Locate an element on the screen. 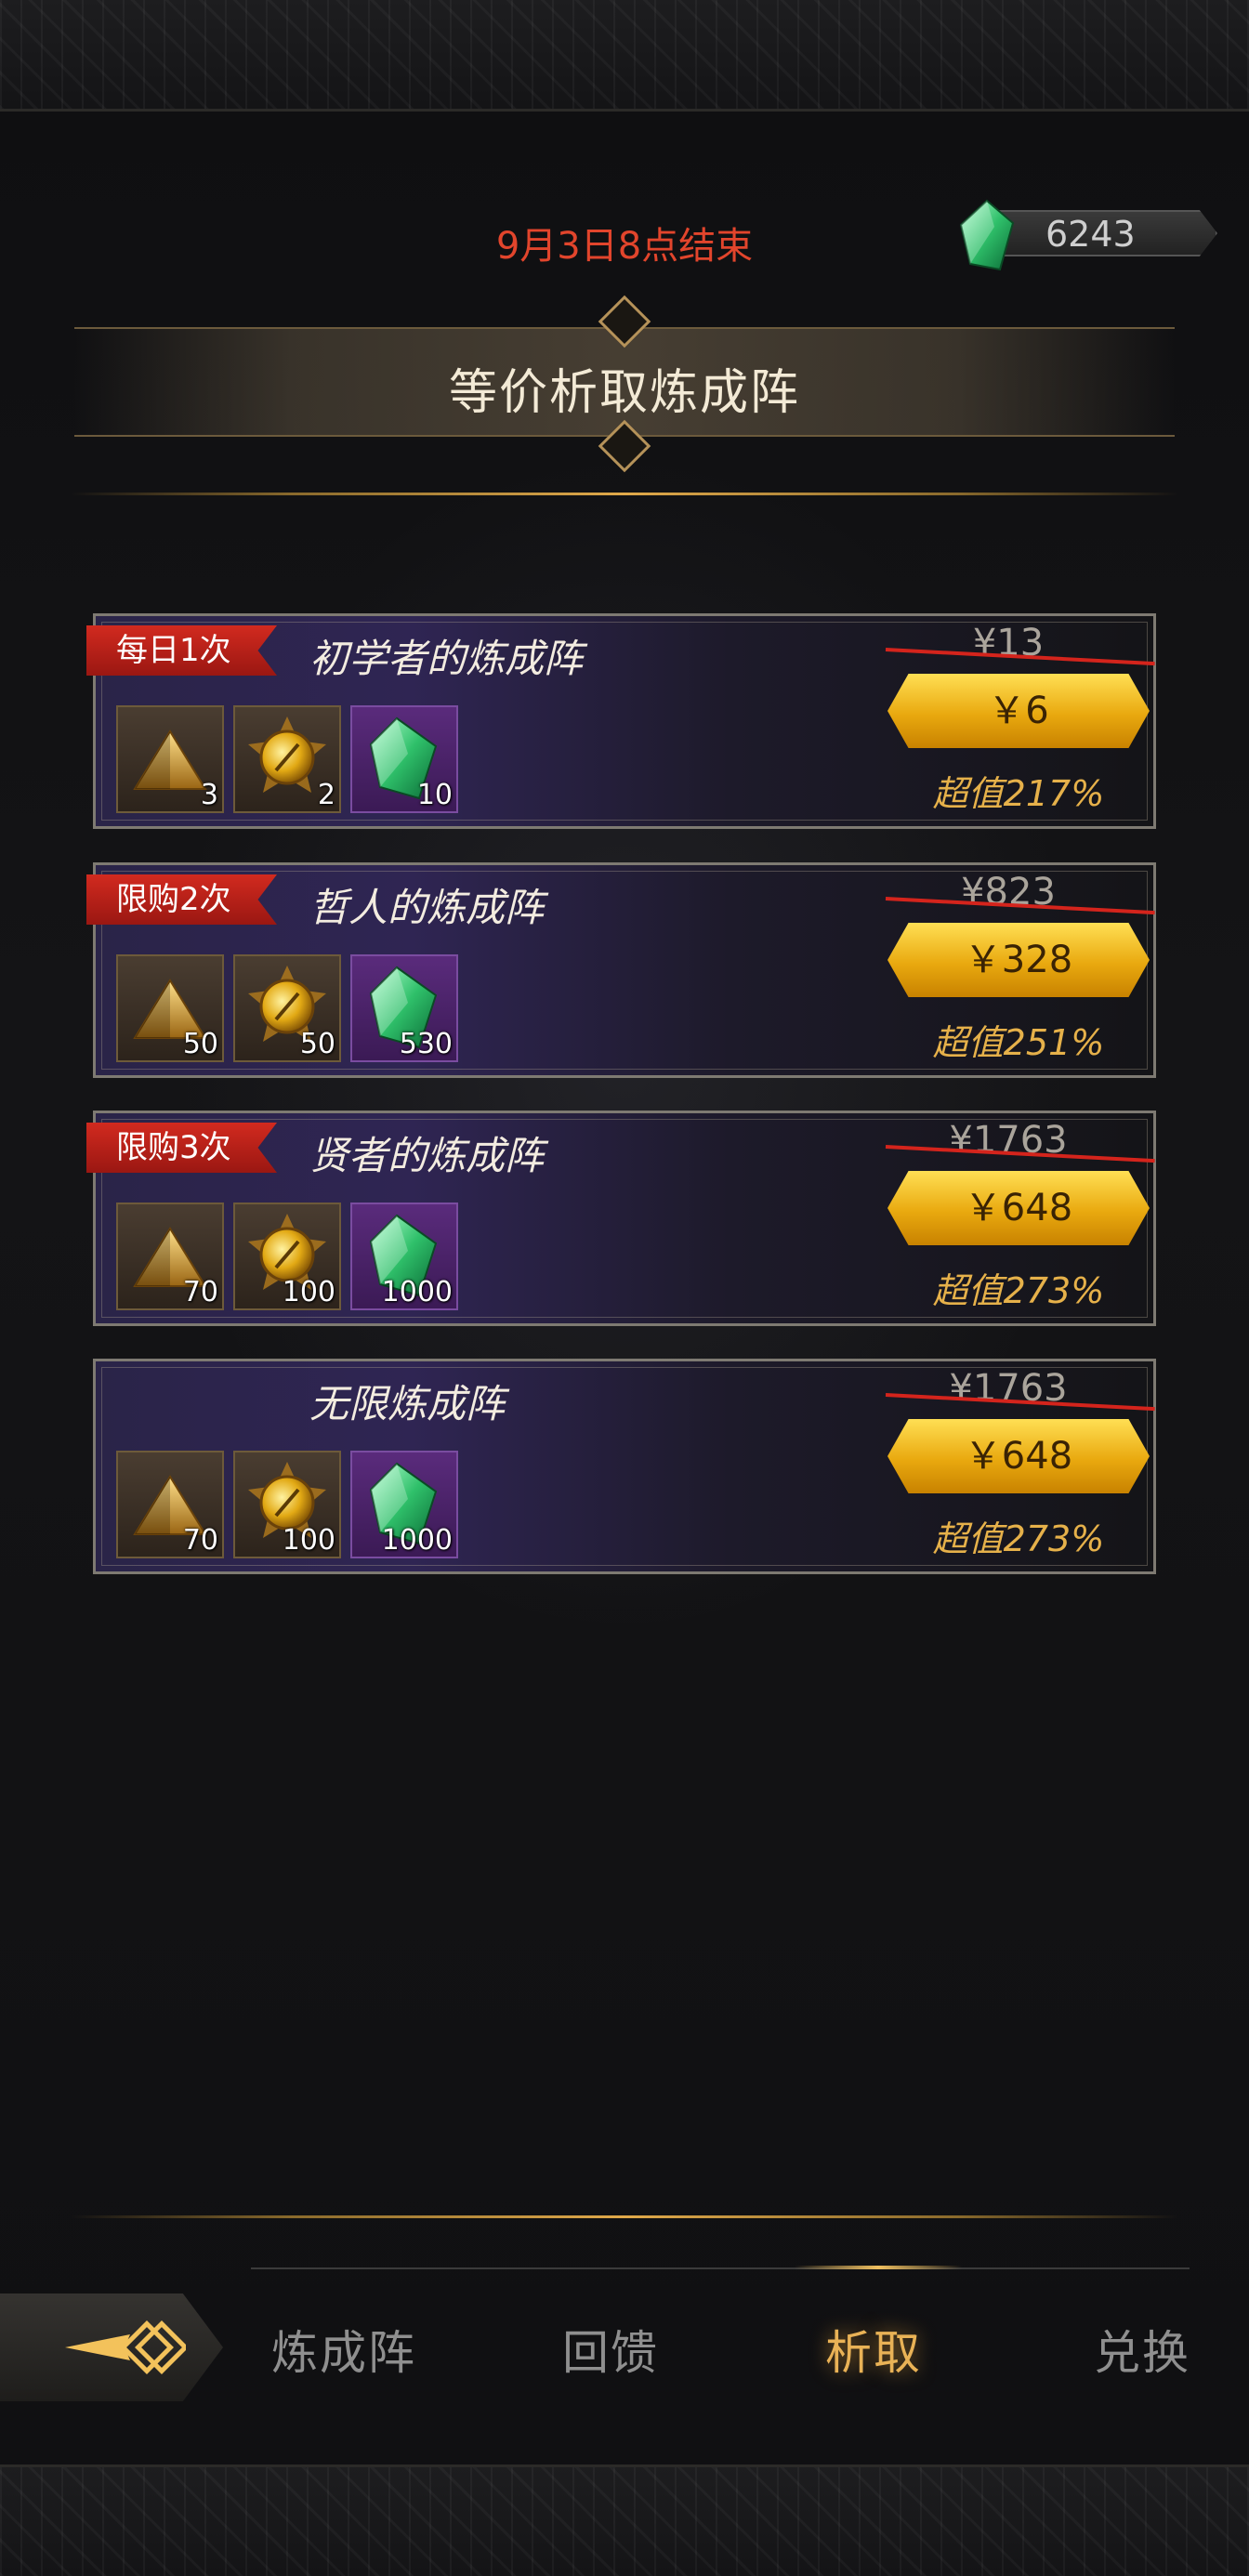 The image size is (1249, 2576). bottom-ornament-band is located at coordinates (624, 2520).